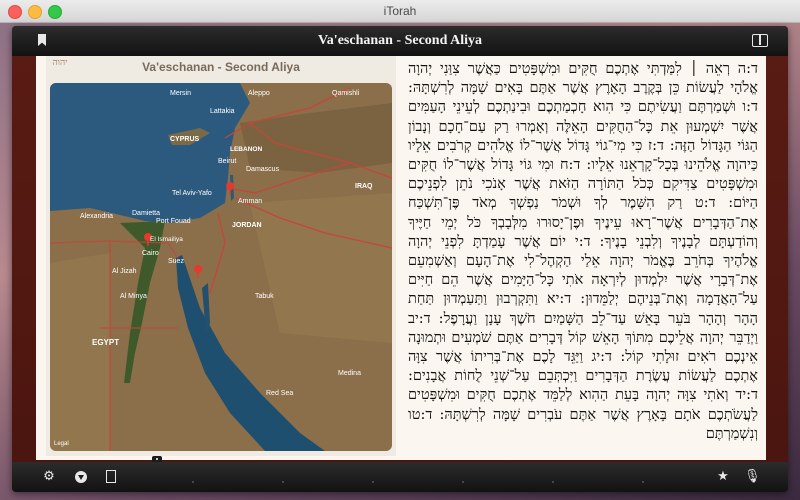 The image size is (800, 500). What do you see at coordinates (222, 111) in the screenshot?
I see `map-label-lattakia: Lattakia` at bounding box center [222, 111].